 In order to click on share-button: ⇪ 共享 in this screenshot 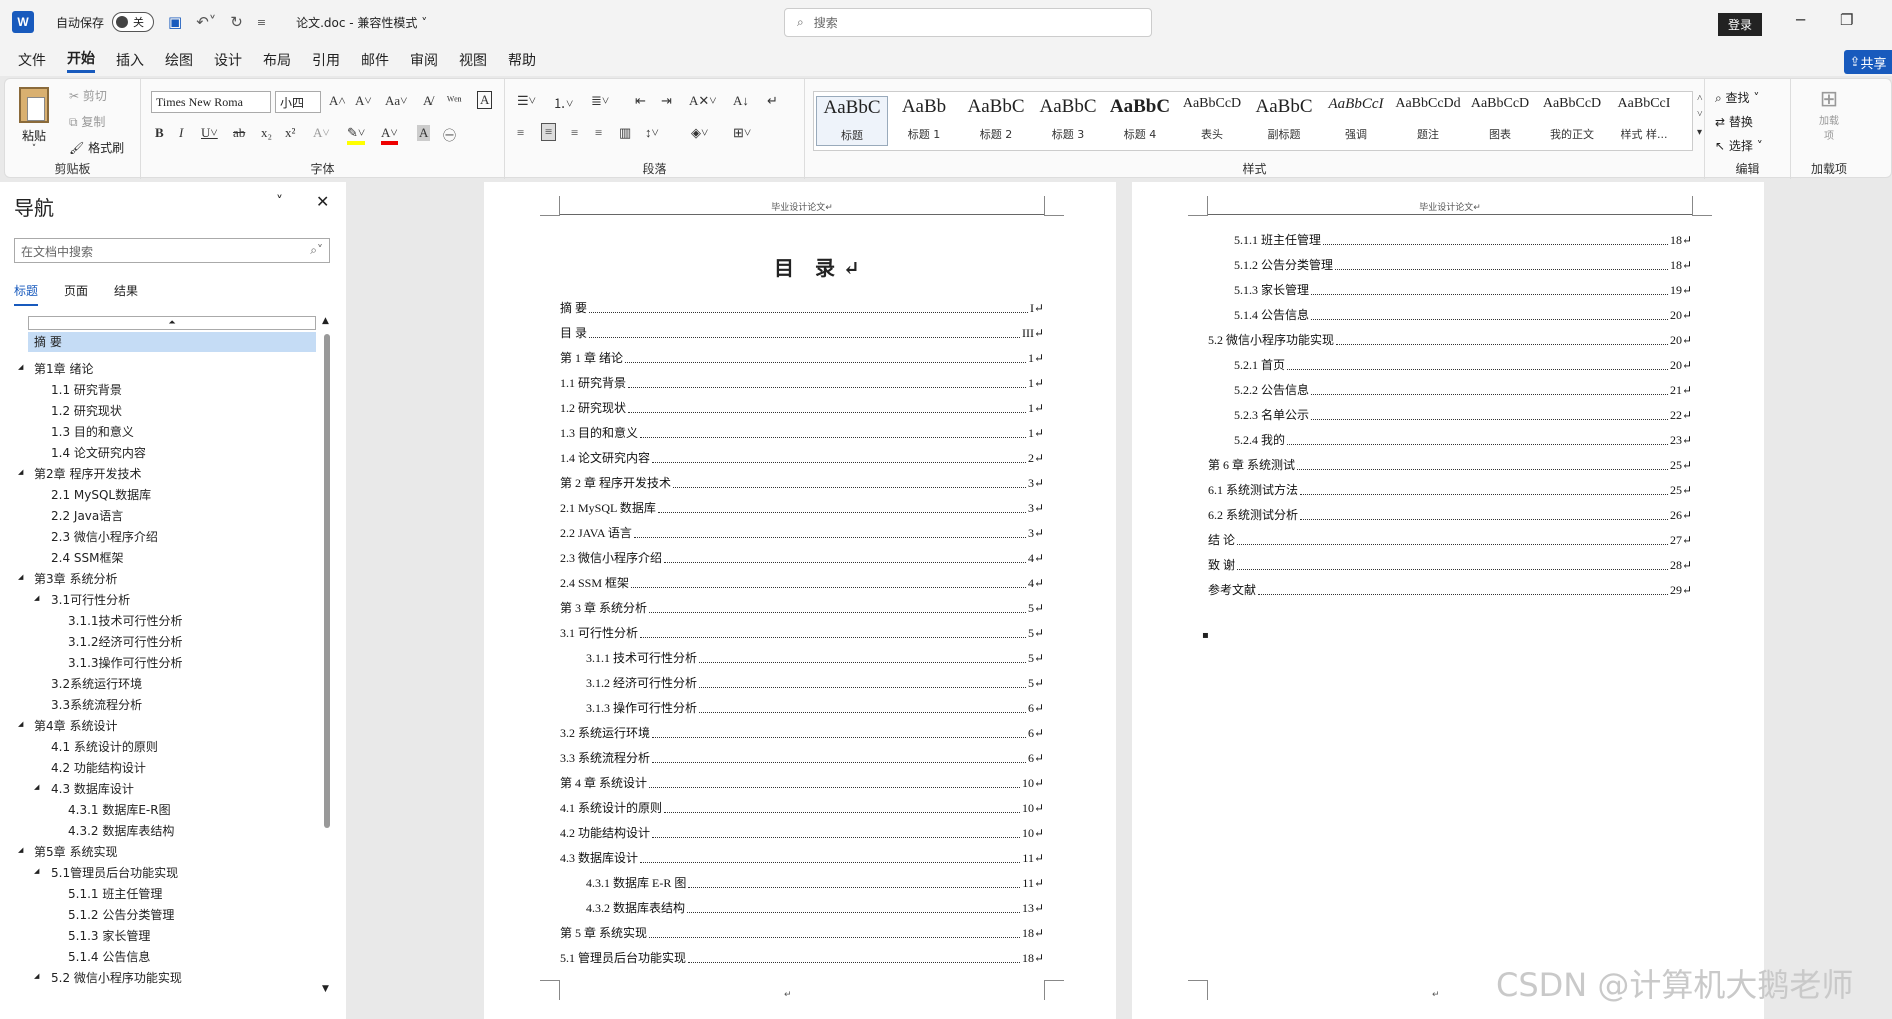, I will do `click(1868, 62)`.